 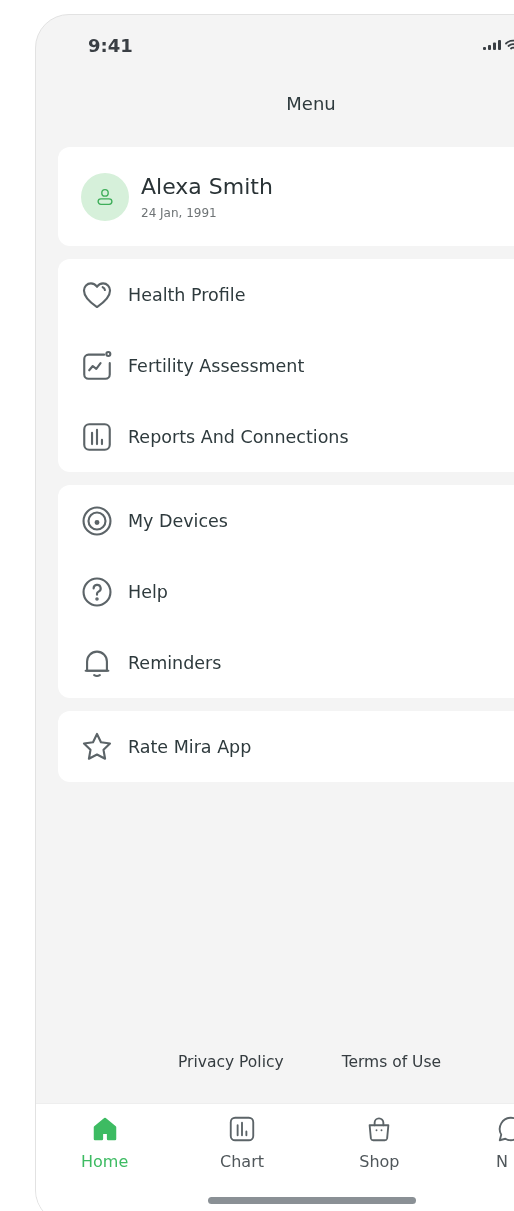 What do you see at coordinates (286, 436) in the screenshot?
I see `menu-item: Reports And Connections` at bounding box center [286, 436].